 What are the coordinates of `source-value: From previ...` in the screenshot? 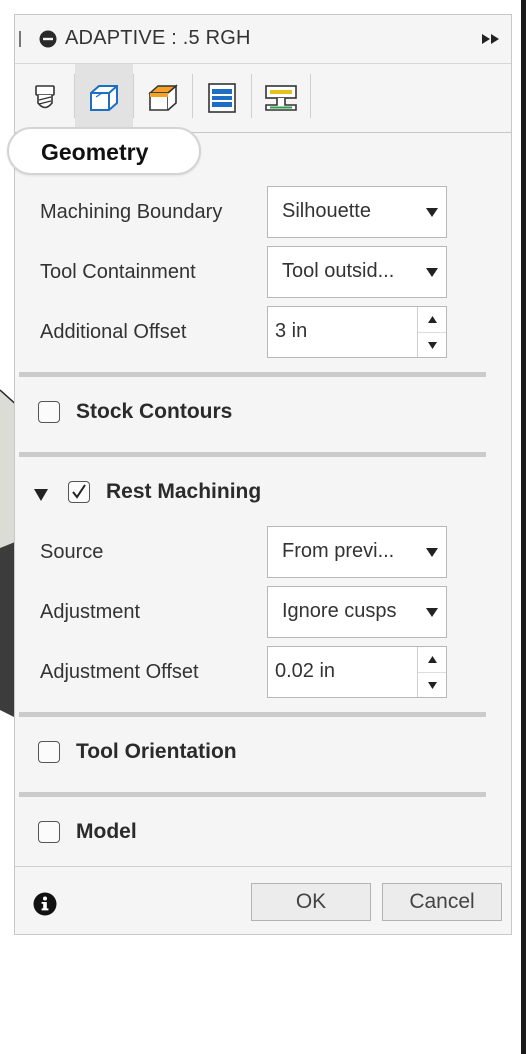 It's located at (338, 551).